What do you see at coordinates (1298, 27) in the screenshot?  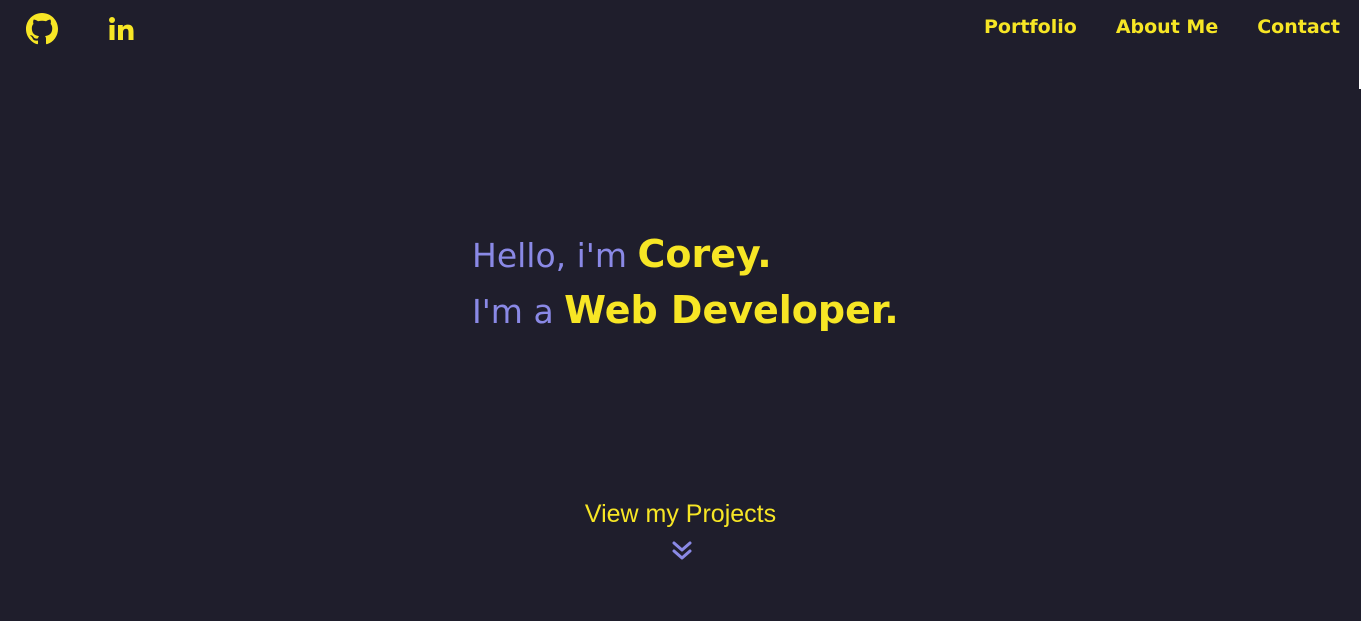 I see `nav-link-contact: Contact` at bounding box center [1298, 27].